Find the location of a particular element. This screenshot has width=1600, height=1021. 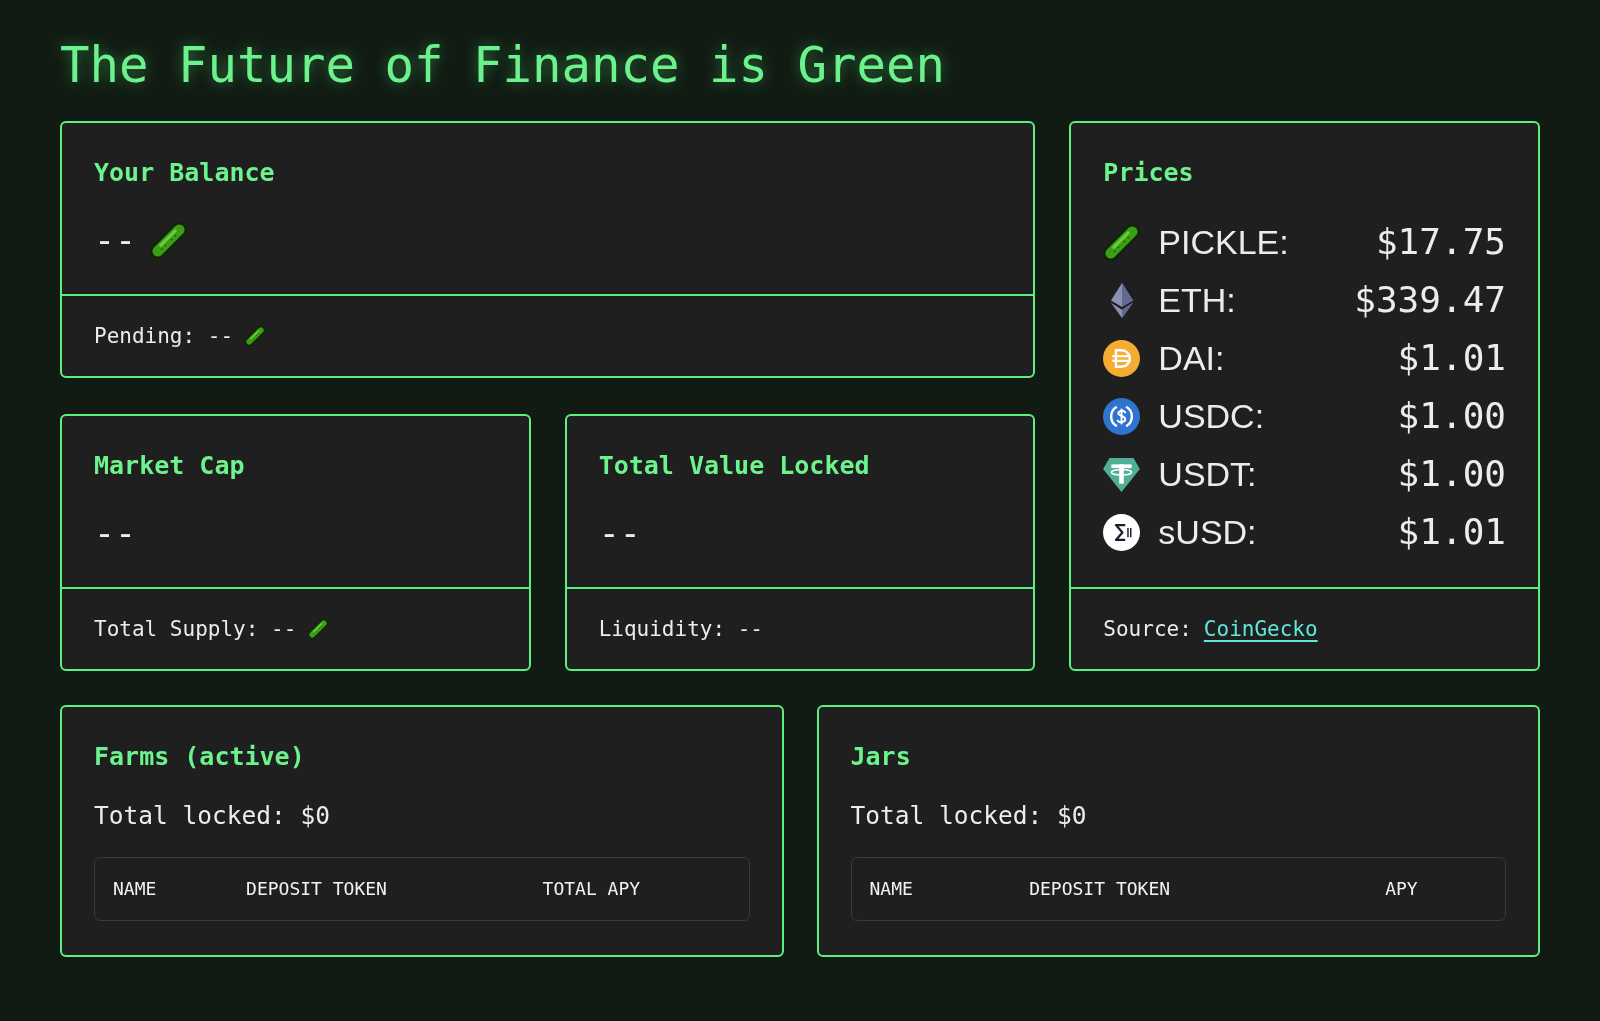

column-header: APY is located at coordinates (1401, 889).